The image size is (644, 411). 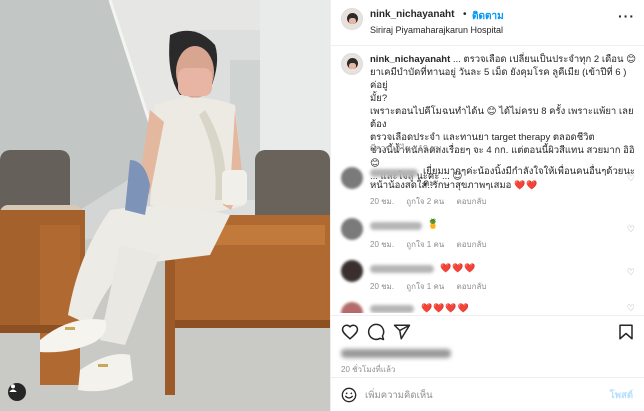 I want to click on author-avatar, so click(x=352, y=19).